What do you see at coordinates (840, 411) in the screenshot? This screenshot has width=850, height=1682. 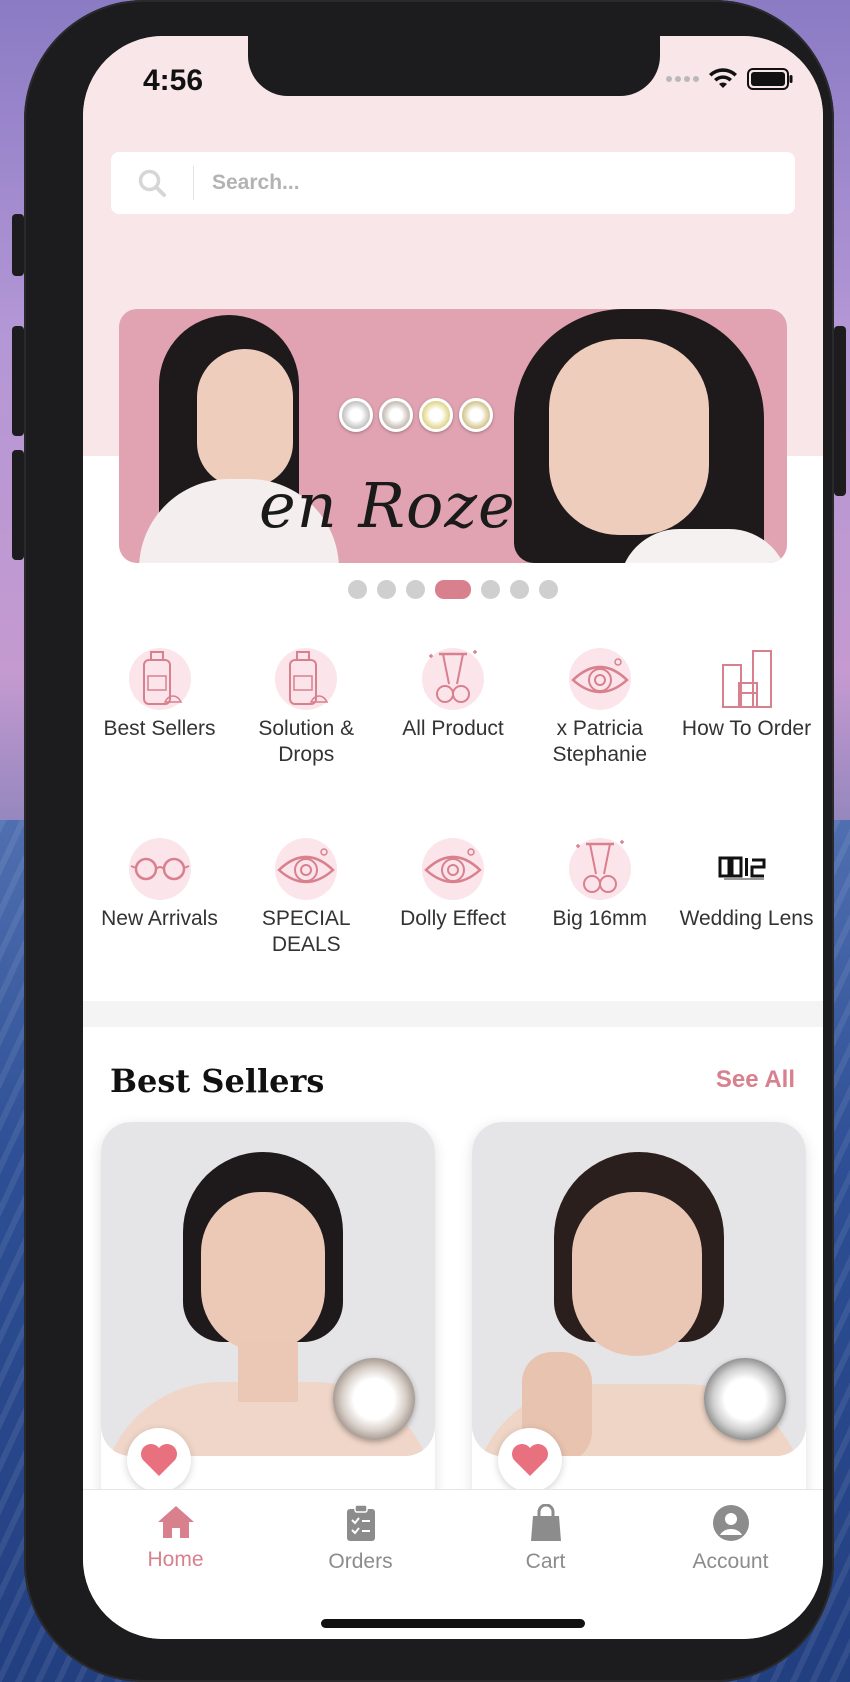 I see `power-button` at bounding box center [840, 411].